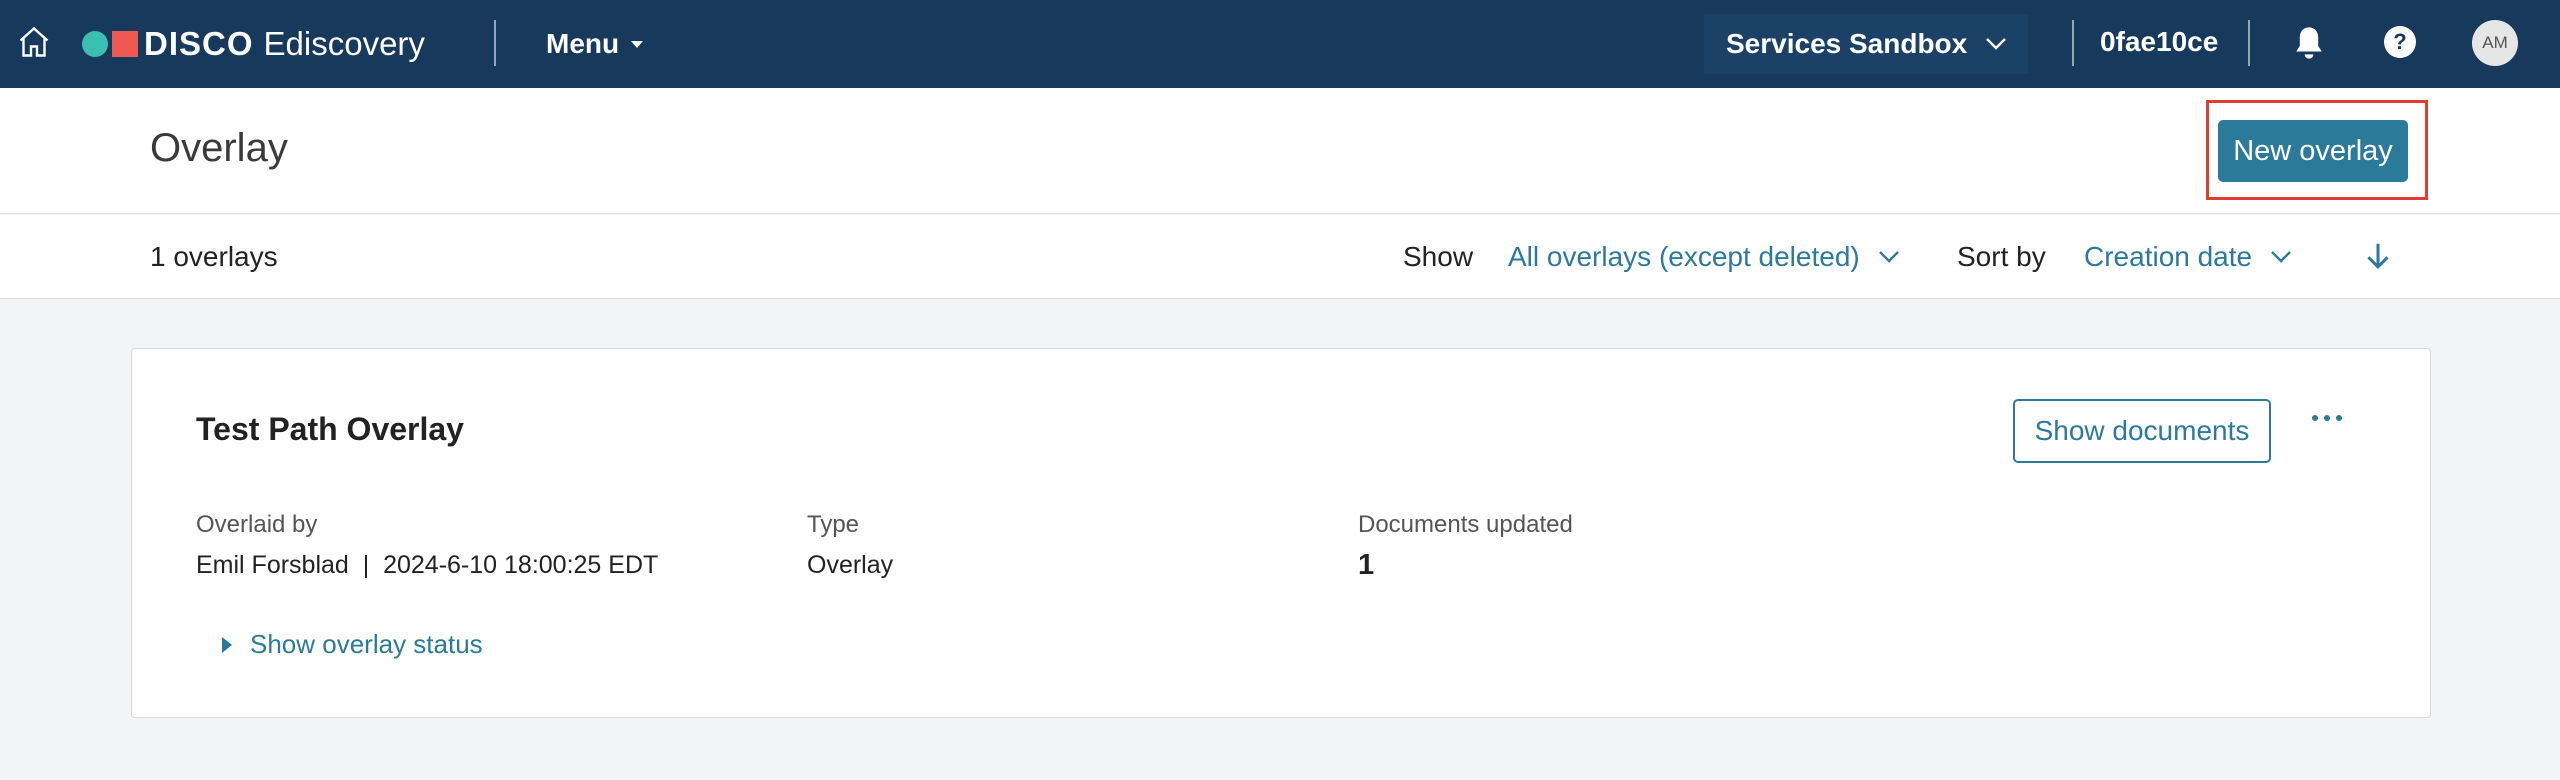 The width and height of the screenshot is (2560, 780). What do you see at coordinates (95, 44) in the screenshot?
I see `logo-circle` at bounding box center [95, 44].